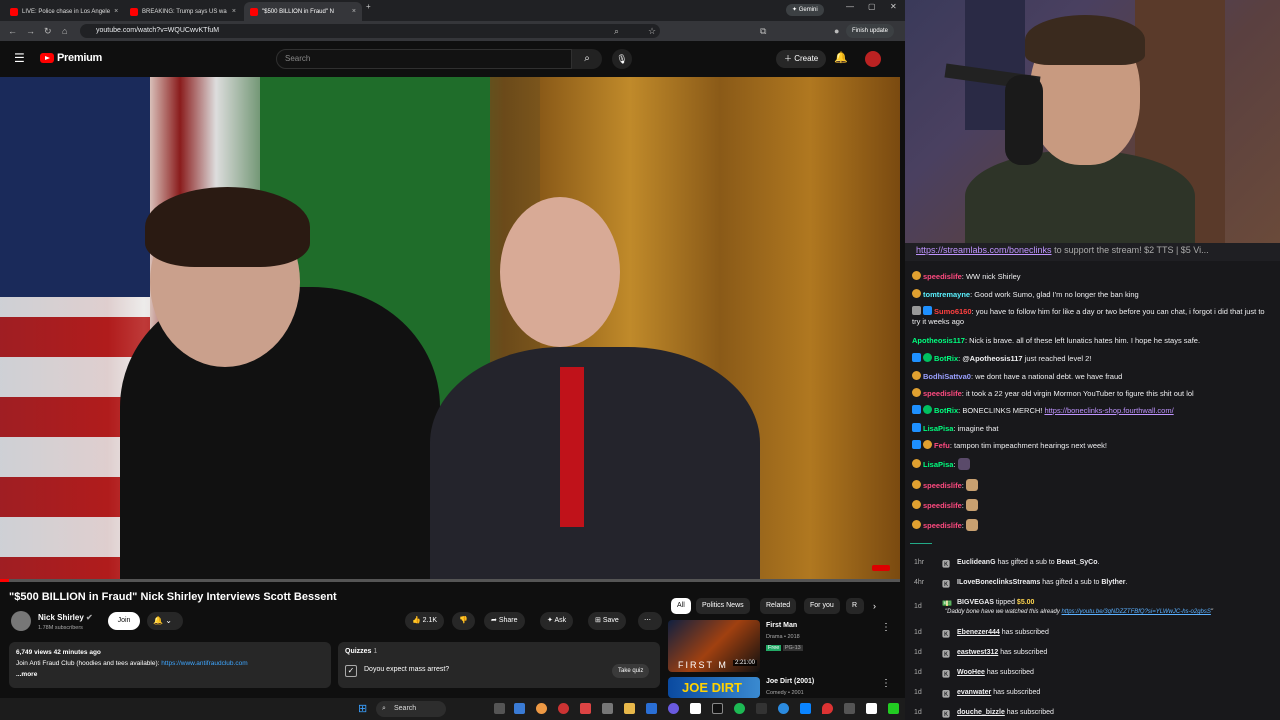  What do you see at coordinates (977, 652) in the screenshot?
I see `event-user: eastwest312` at bounding box center [977, 652].